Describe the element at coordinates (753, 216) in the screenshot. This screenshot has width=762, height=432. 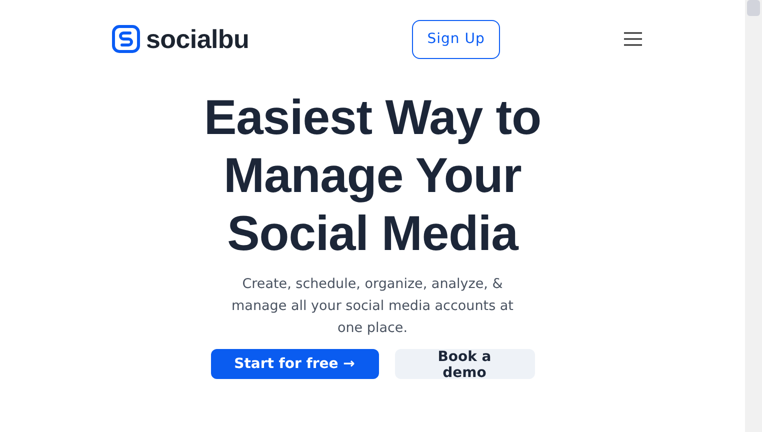
I see `scrollbar` at that location.